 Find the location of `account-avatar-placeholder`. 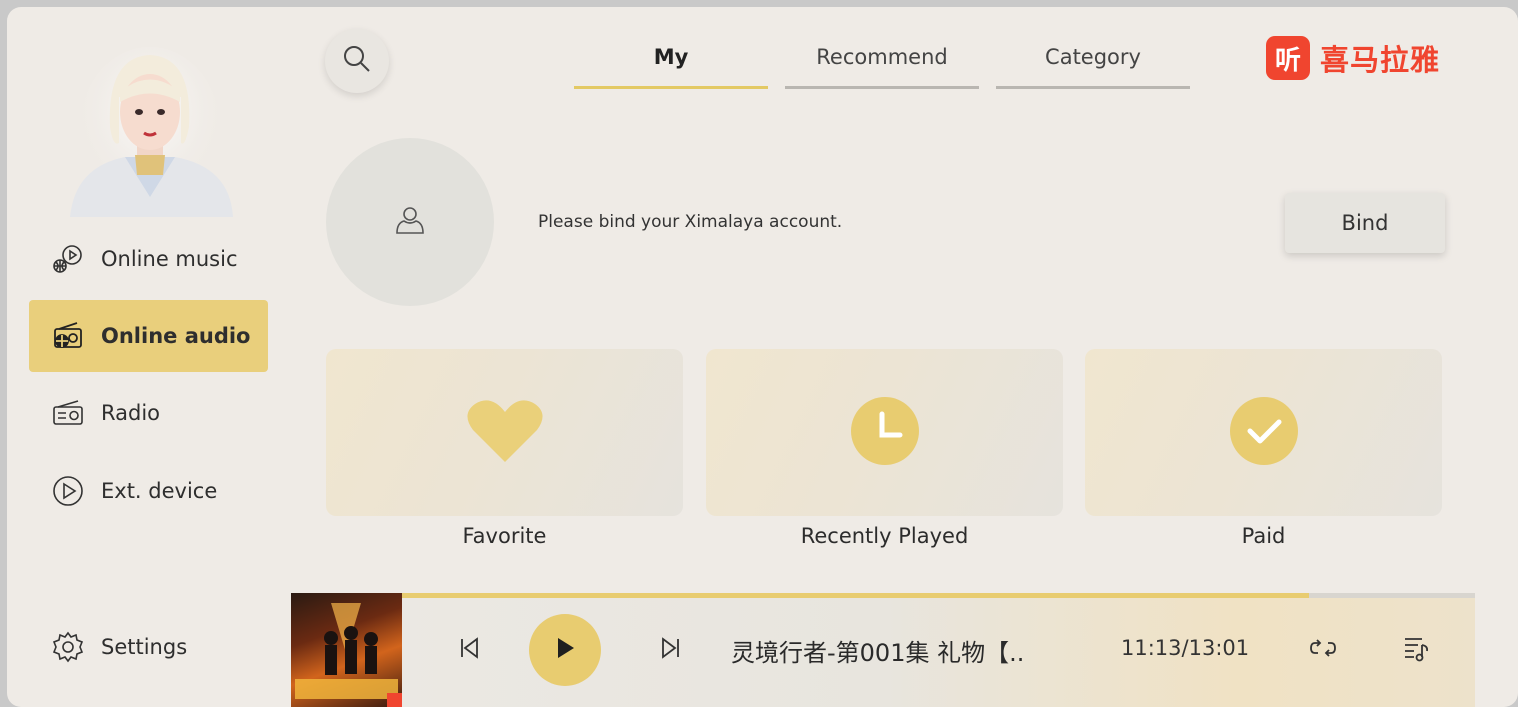

account-avatar-placeholder is located at coordinates (410, 222).